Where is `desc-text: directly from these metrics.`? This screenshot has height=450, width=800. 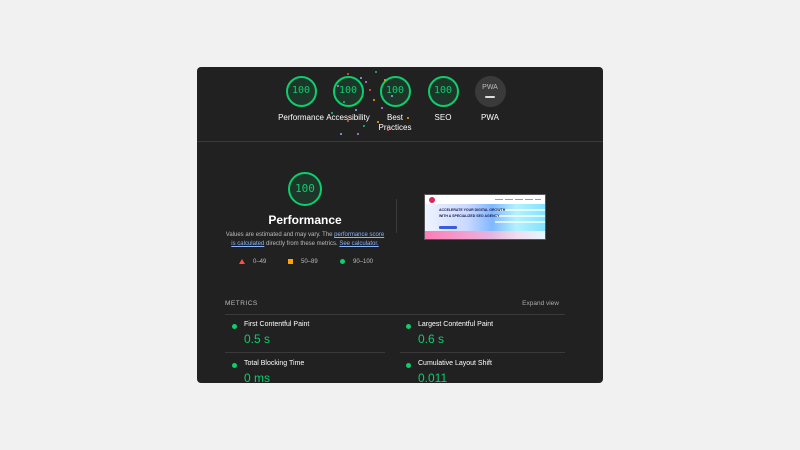
desc-text: directly from these metrics. is located at coordinates (302, 244).